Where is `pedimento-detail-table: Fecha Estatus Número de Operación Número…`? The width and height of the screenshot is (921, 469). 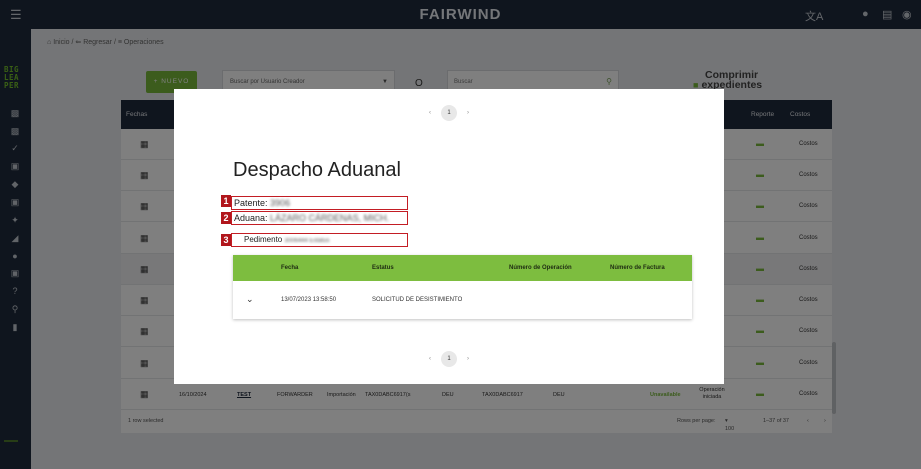 pedimento-detail-table: Fecha Estatus Número de Operación Número… is located at coordinates (462, 287).